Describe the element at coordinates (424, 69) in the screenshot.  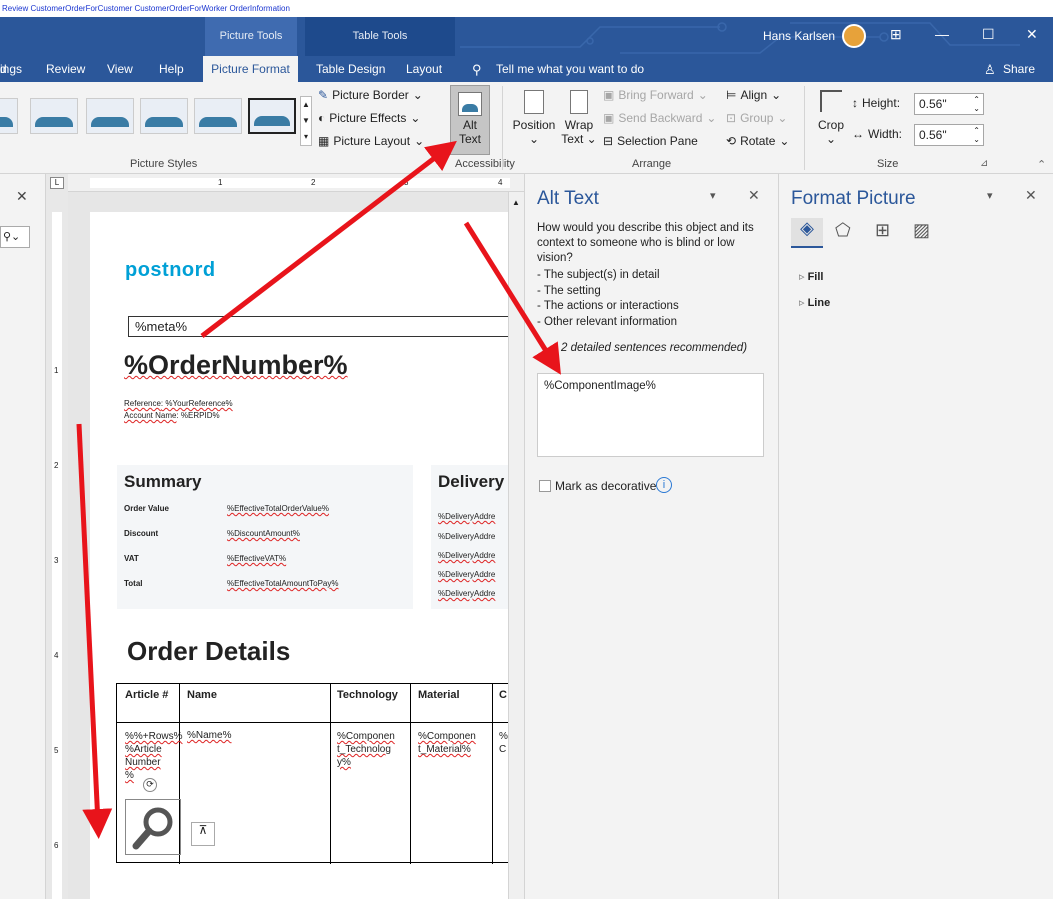
I see `tab-layout: Layout` at that location.